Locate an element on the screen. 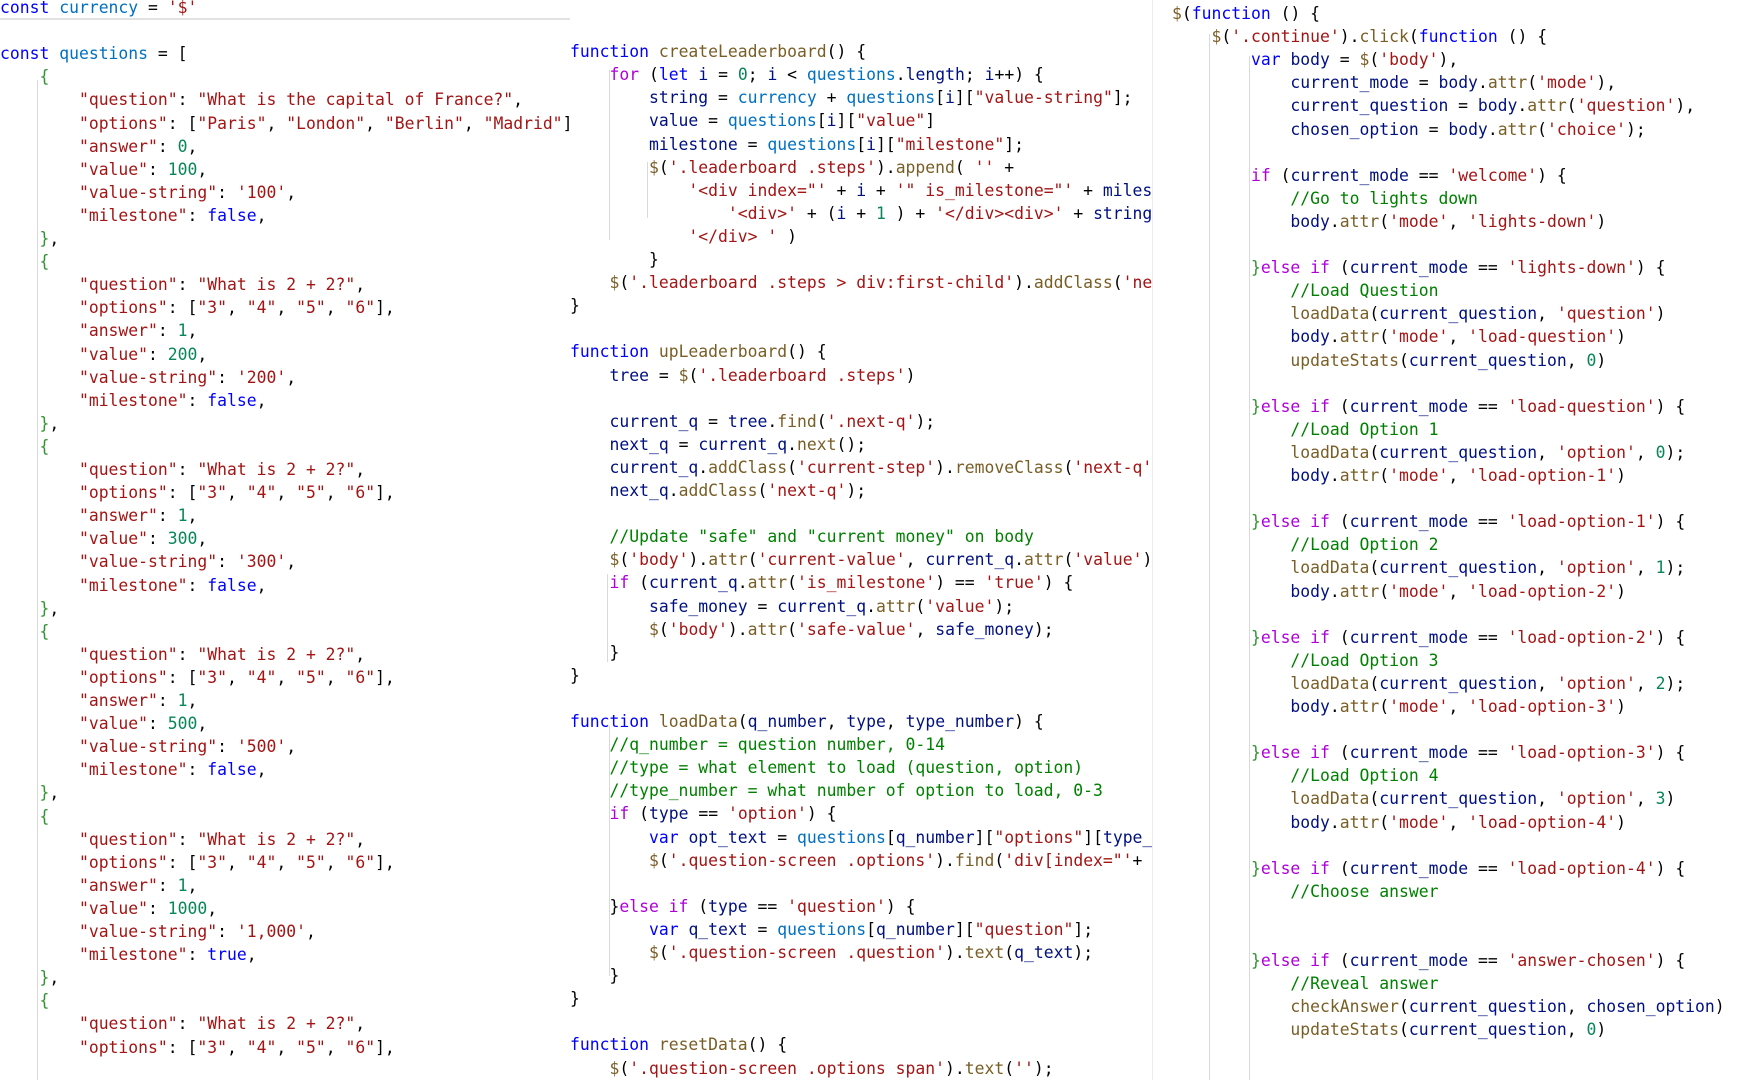 Image resolution: width=1740 pixels, height=1080 pixels. code-token: if is located at coordinates (1260, 175).